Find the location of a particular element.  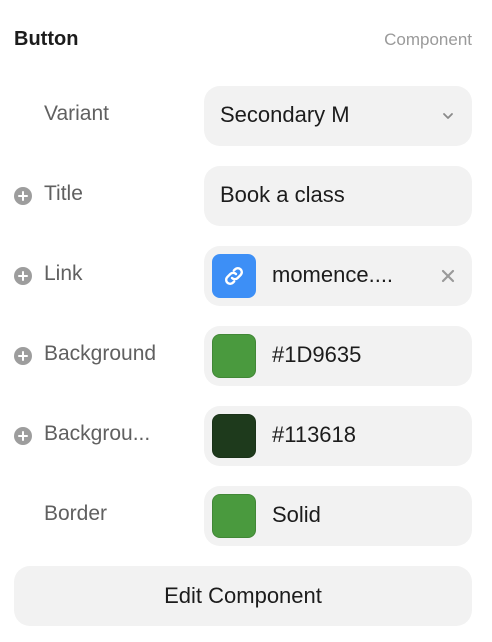

row-title: Title Book a class is located at coordinates (243, 196).